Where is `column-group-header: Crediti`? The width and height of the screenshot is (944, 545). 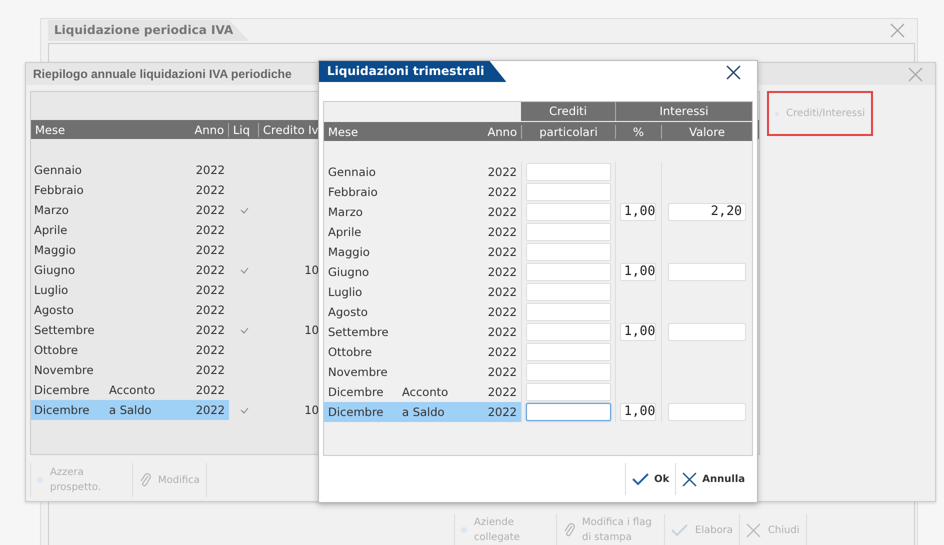
column-group-header: Crediti is located at coordinates (568, 111).